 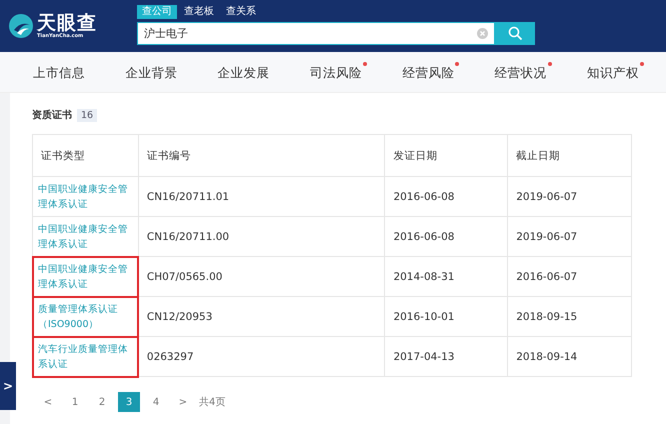 What do you see at coordinates (482, 33) in the screenshot?
I see `clear-icon` at bounding box center [482, 33].